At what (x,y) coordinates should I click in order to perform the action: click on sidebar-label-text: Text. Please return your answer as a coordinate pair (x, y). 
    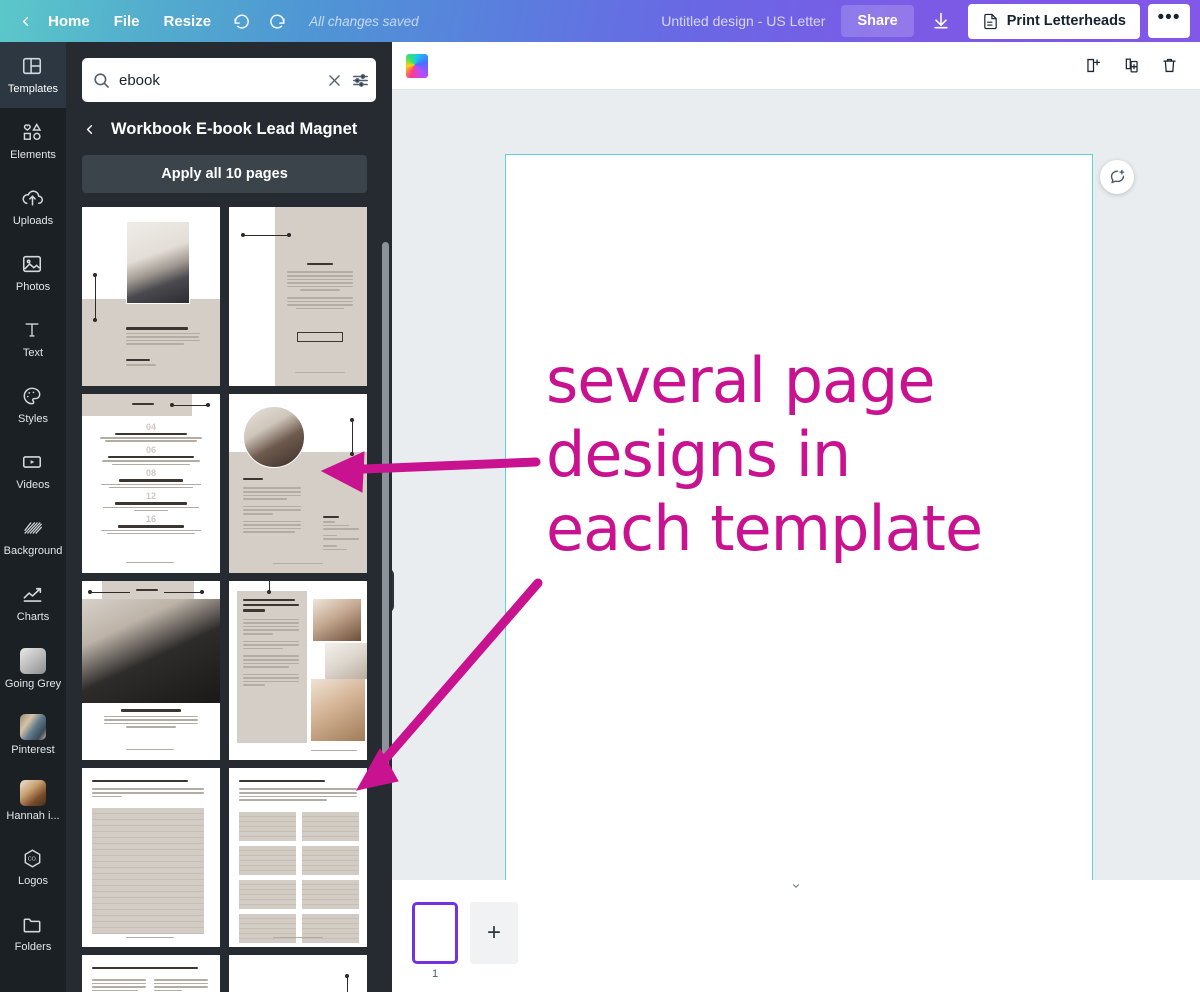
    Looking at the image, I should click on (33, 353).